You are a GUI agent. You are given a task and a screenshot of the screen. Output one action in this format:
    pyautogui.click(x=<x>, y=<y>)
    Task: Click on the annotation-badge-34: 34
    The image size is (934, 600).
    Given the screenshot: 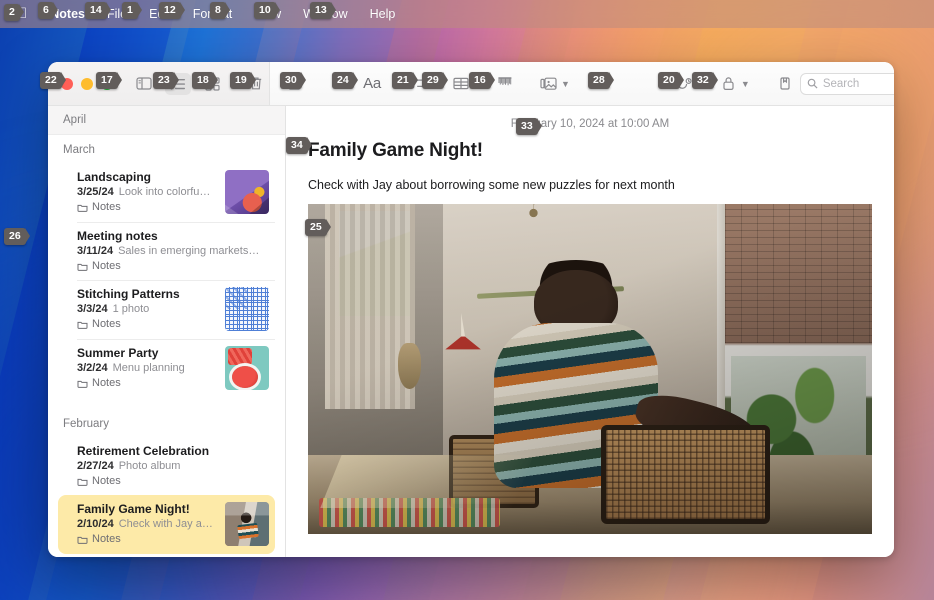 What is the action you would take?
    pyautogui.click(x=299, y=145)
    